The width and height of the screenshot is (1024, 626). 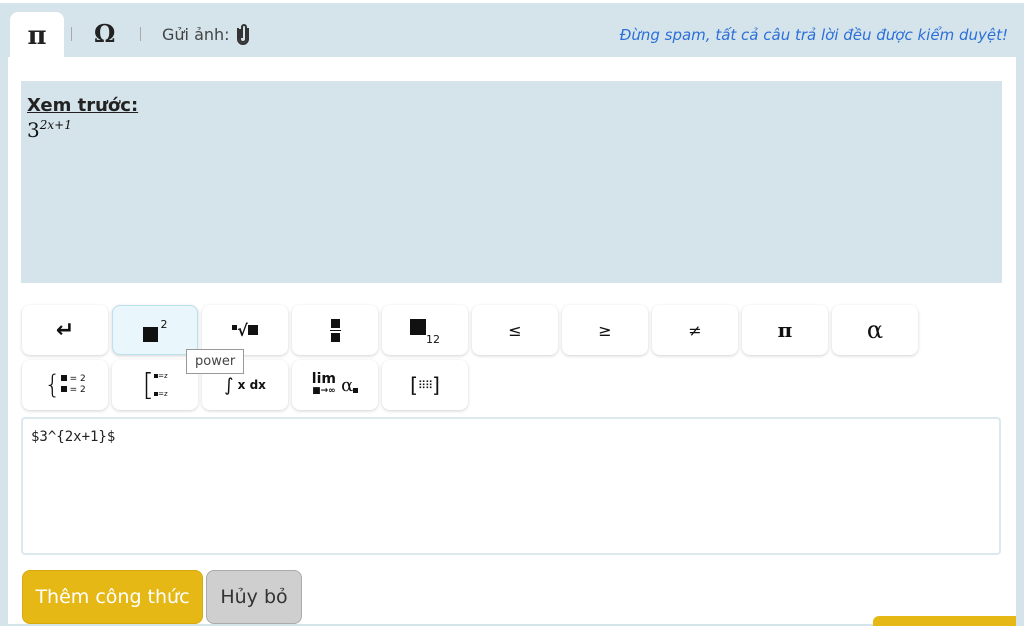 I want to click on power-icon: 2, so click(x=164, y=324).